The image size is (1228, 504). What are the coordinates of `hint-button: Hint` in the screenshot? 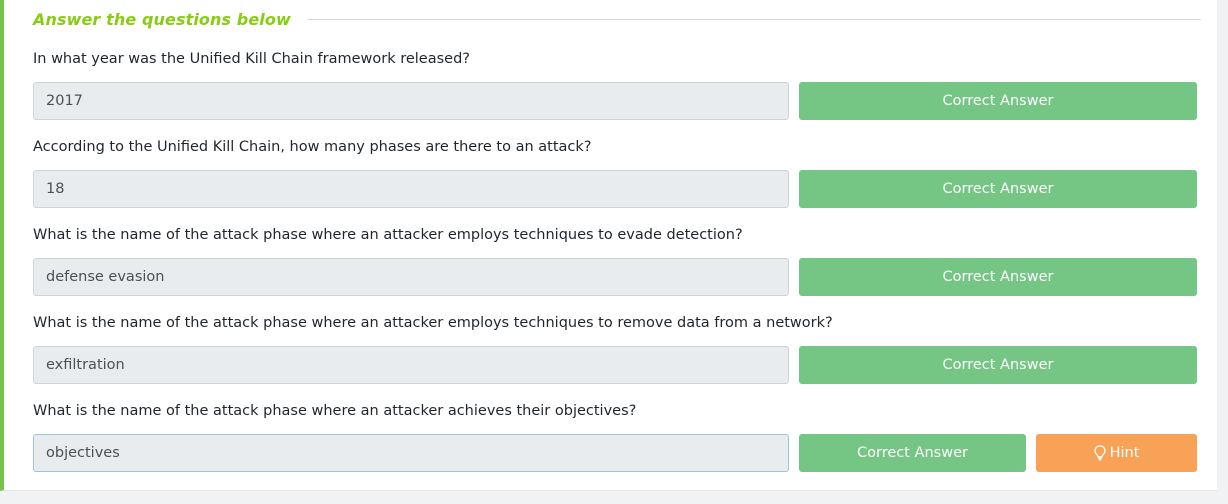 It's located at (1116, 453).